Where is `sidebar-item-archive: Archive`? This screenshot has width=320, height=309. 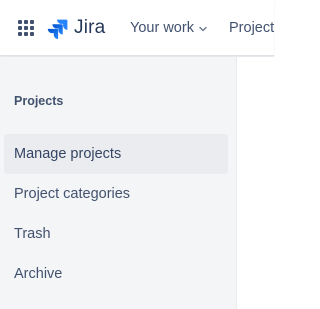
sidebar-item-archive: Archive is located at coordinates (116, 274).